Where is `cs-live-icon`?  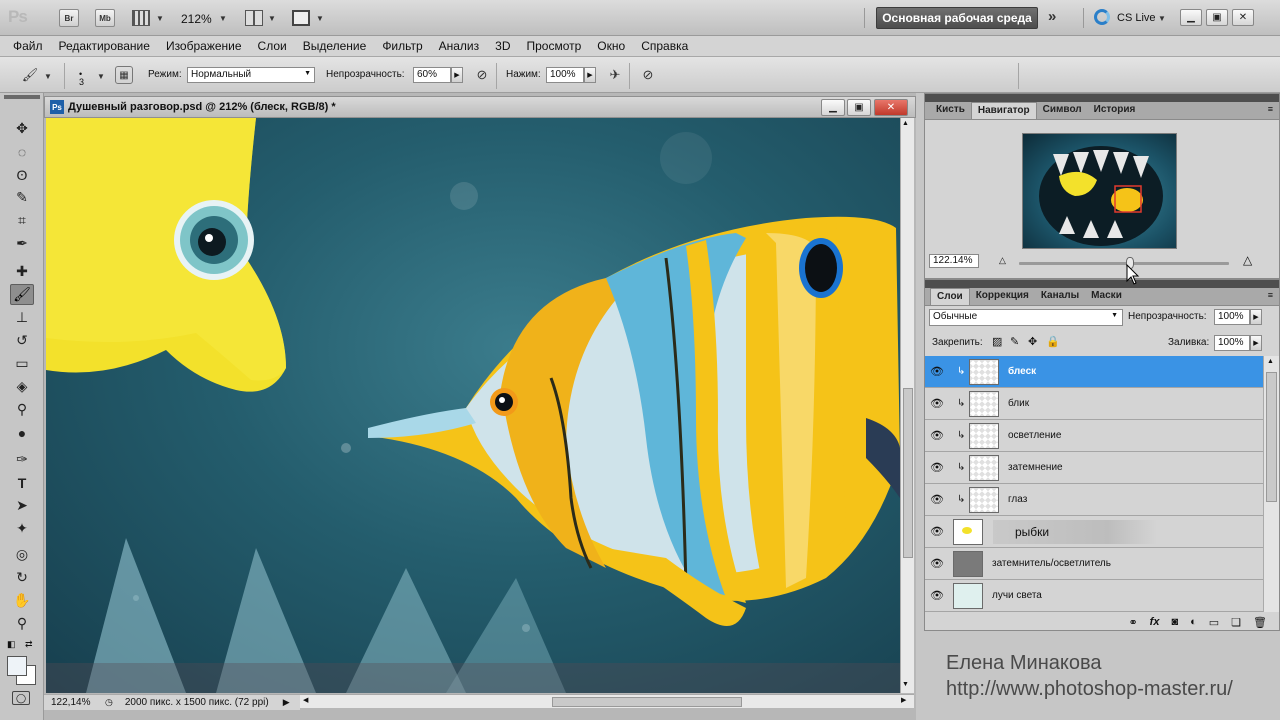 cs-live-icon is located at coordinates (1102, 17).